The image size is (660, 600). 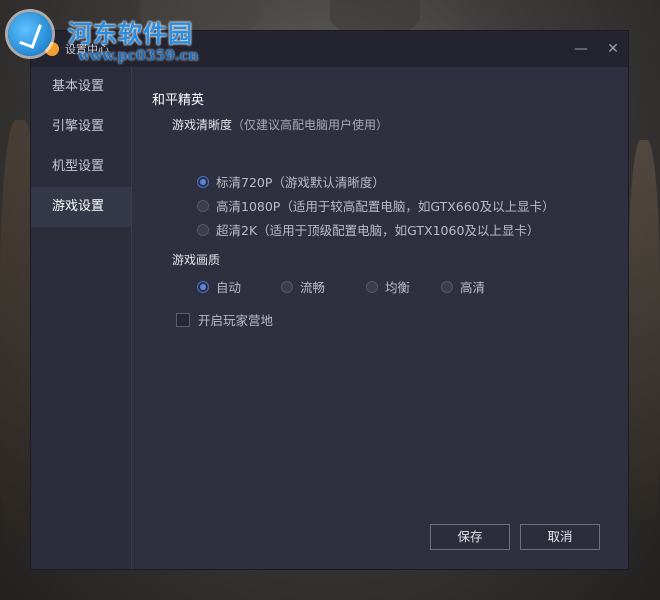 I want to click on section-title: 和平精英, so click(x=178, y=100).